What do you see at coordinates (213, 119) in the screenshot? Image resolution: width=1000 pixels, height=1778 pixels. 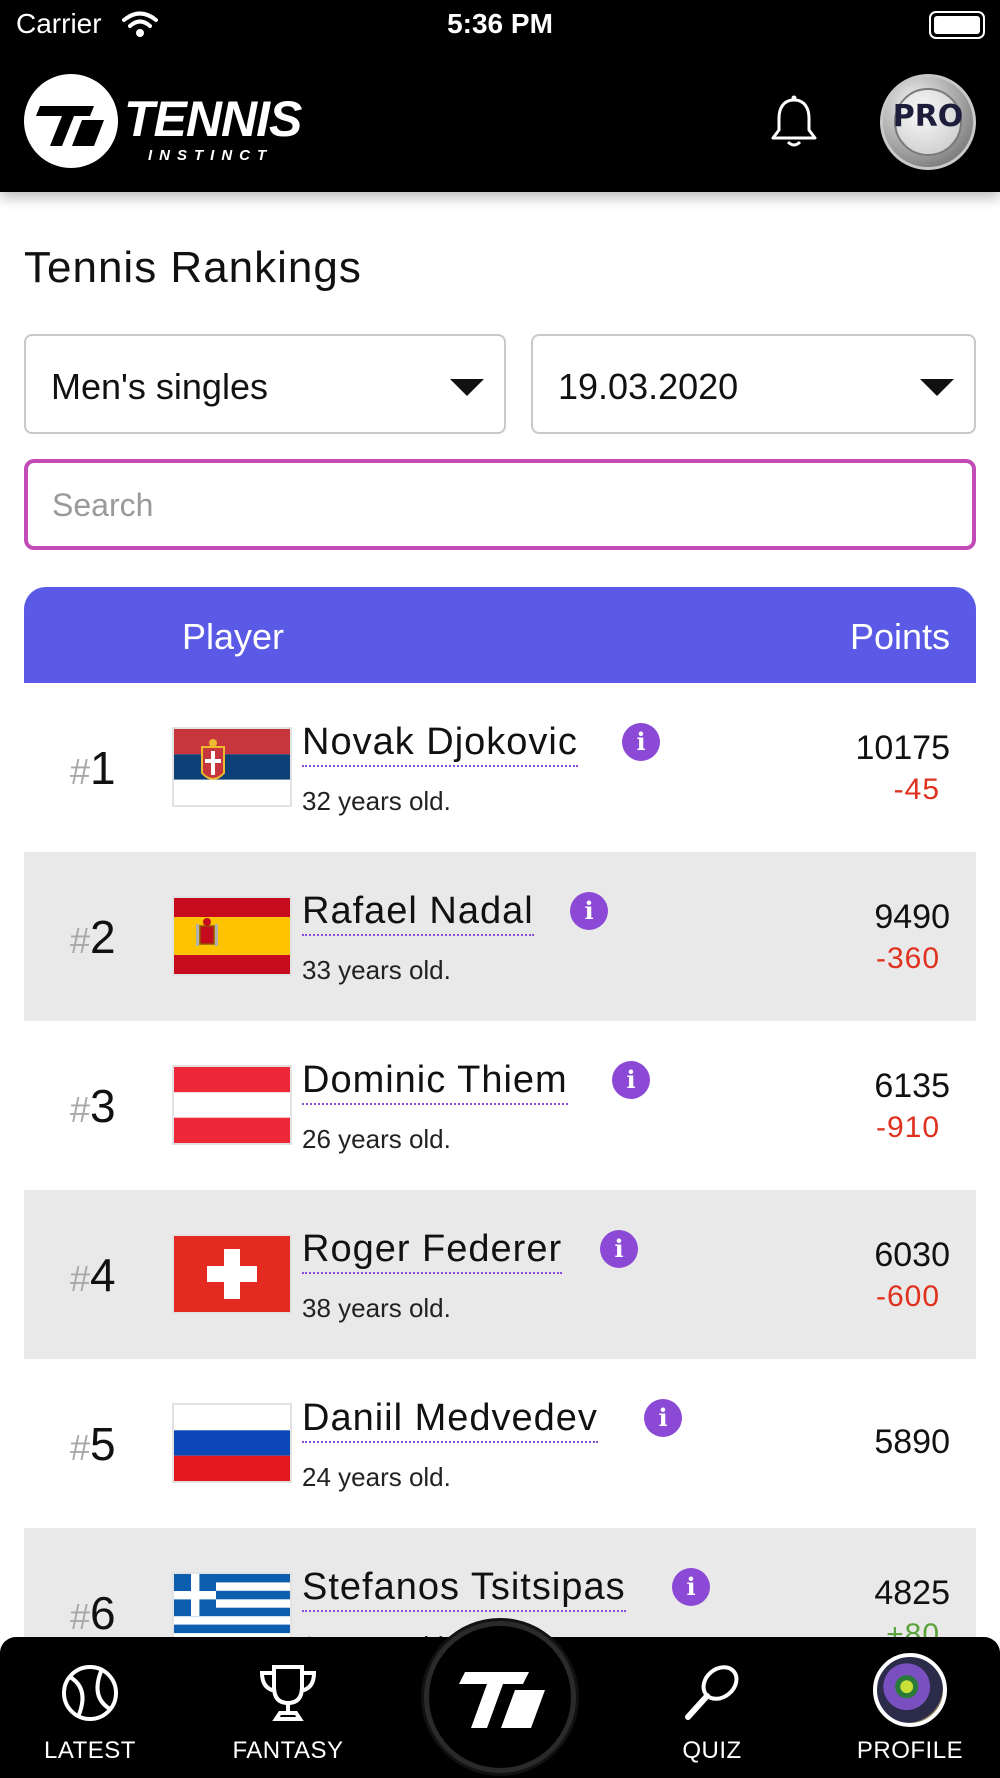 I see `logo-text: TENNIS` at bounding box center [213, 119].